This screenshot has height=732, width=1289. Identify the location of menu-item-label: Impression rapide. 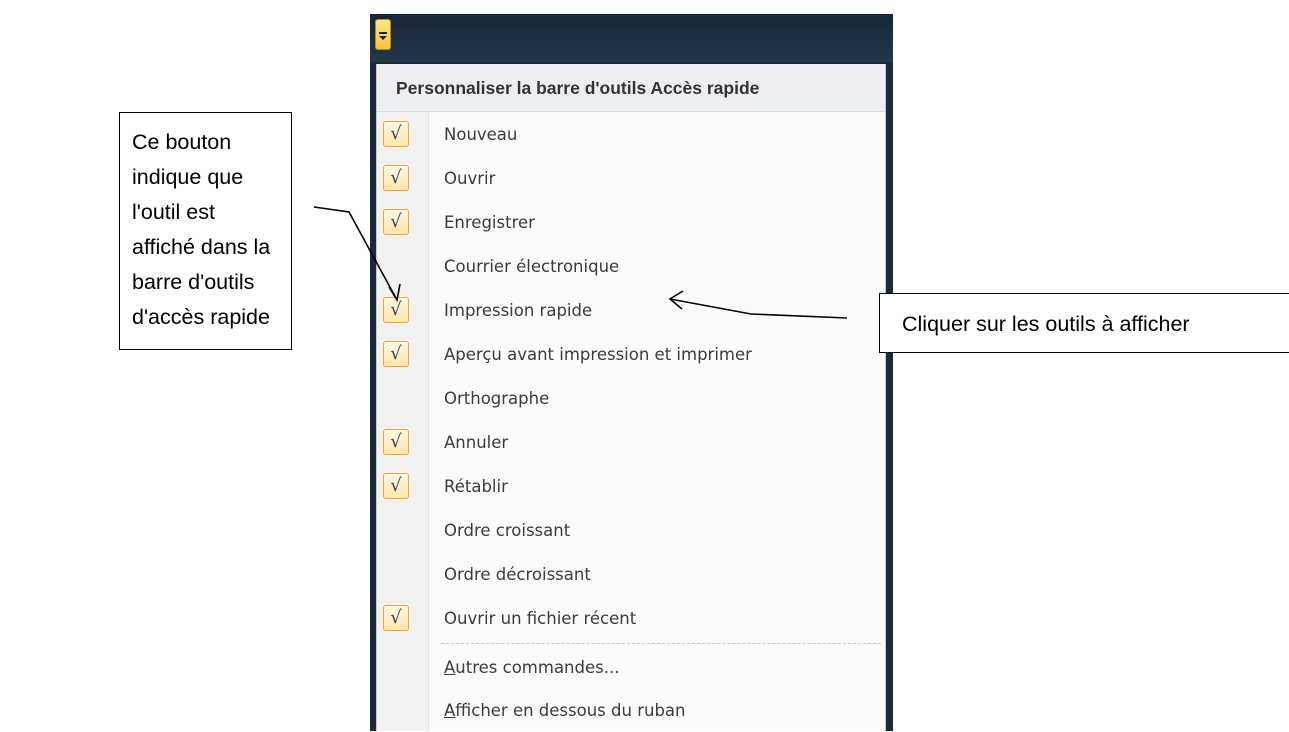
(518, 310).